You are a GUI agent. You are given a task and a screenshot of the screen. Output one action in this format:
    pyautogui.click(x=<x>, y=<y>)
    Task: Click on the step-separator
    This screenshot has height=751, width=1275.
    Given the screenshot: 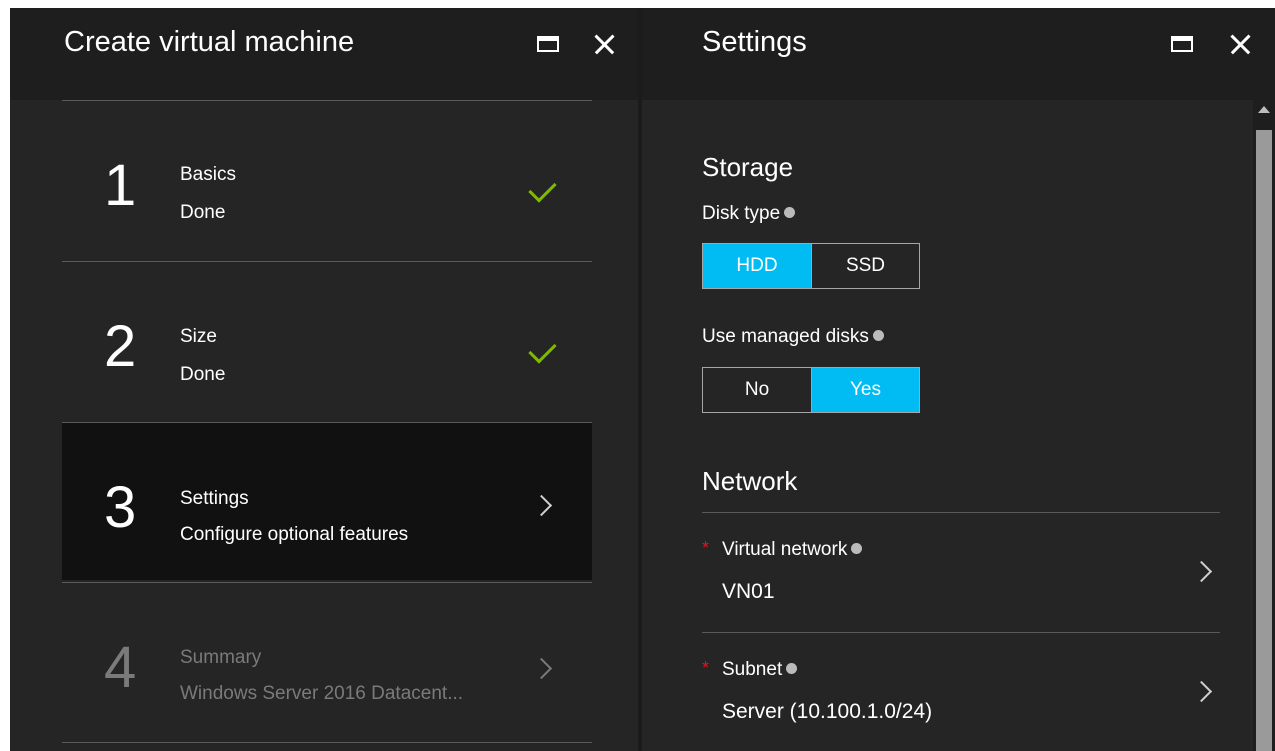 What is the action you would take?
    pyautogui.click(x=327, y=746)
    